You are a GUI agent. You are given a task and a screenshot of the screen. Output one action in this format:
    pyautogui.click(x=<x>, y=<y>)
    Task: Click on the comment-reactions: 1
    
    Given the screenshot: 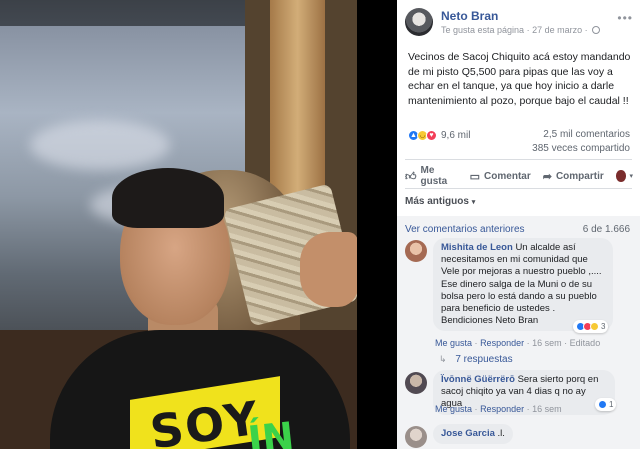 What is the action you would take?
    pyautogui.click(x=606, y=404)
    